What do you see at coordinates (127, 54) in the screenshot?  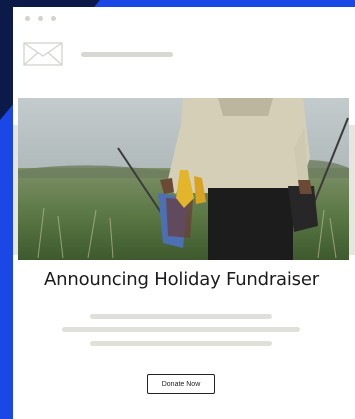 I see `subject-placeholder-line` at bounding box center [127, 54].